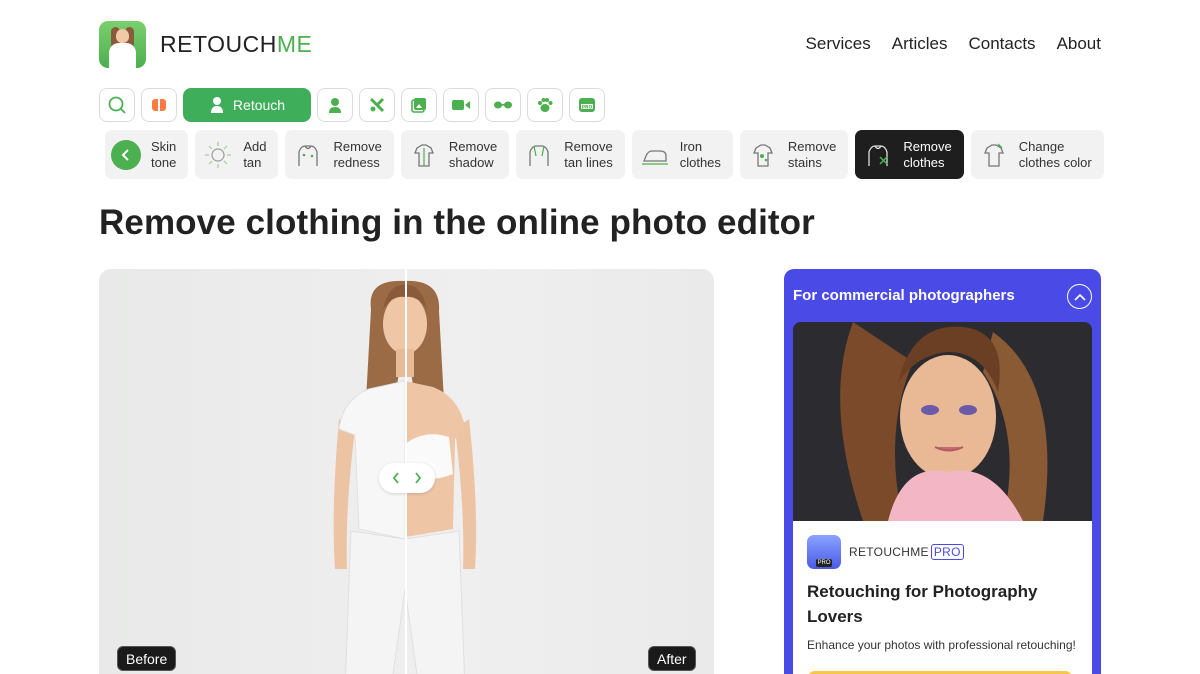 Image resolution: width=1200 pixels, height=674 pixels. Describe the element at coordinates (920, 44) in the screenshot. I see `nav-articles: Articles` at that location.